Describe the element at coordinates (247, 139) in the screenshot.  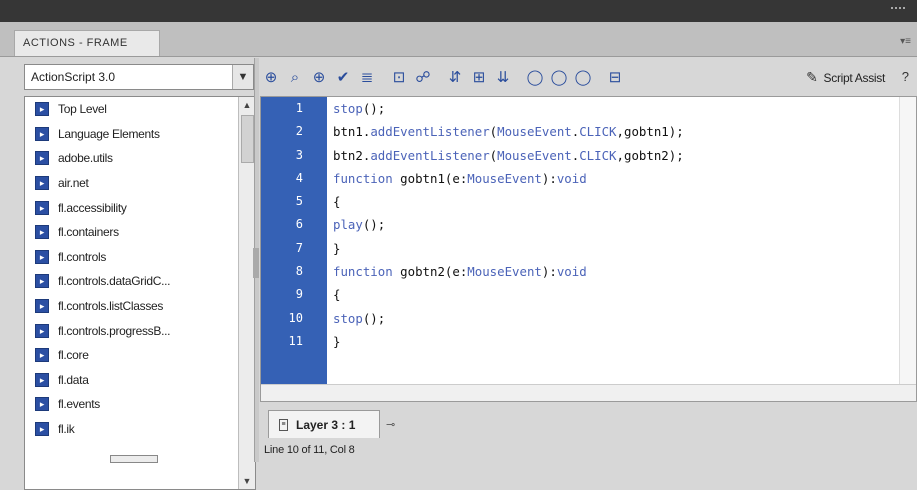
I see `scroll-thumb` at that location.